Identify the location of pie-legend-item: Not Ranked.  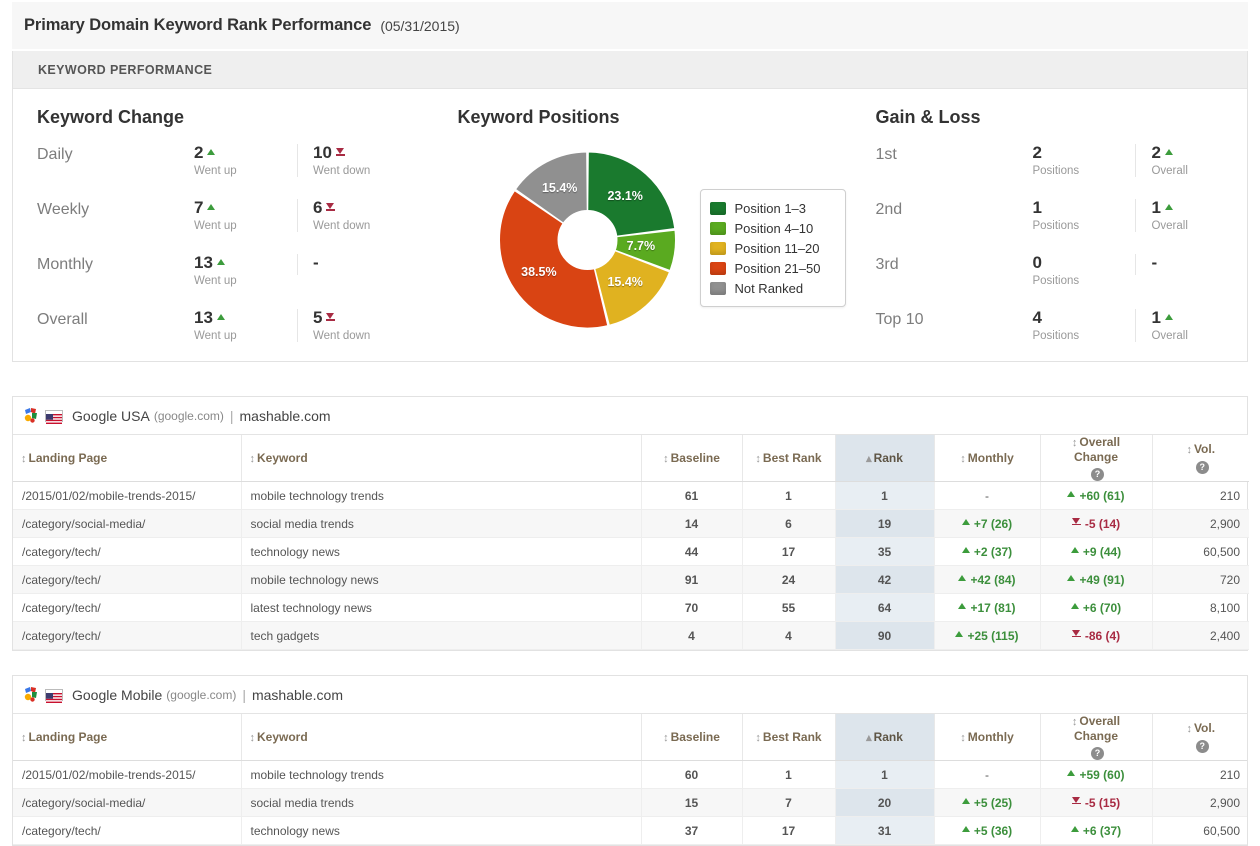
(772, 288).